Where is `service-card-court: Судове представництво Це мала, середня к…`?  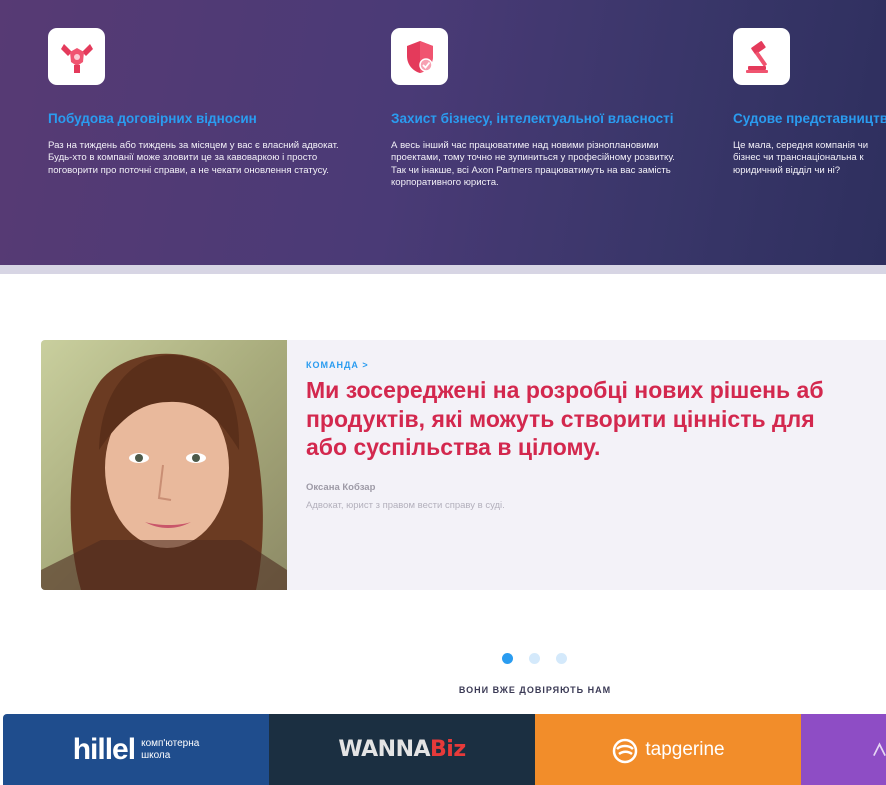
service-card-court: Судове представництво Це мала, середня к… is located at coordinates (809, 102).